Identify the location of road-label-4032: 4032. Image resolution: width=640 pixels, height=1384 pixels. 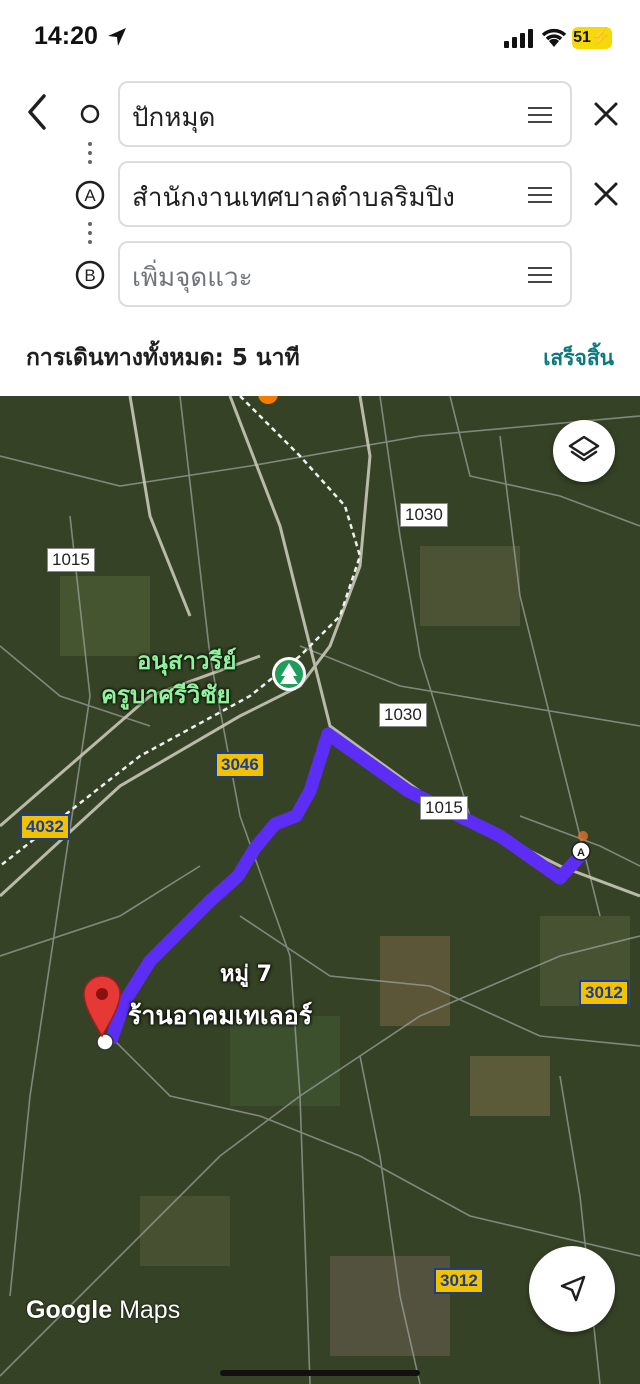
(45, 827).